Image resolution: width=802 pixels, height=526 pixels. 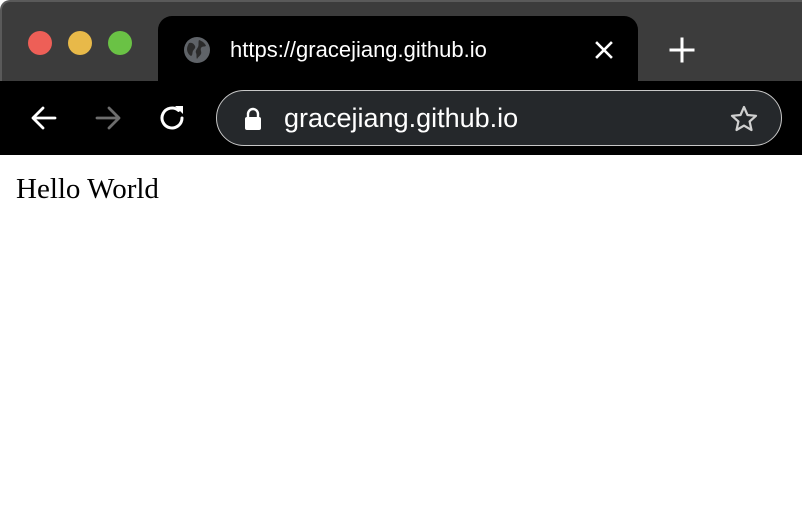 I want to click on window-close-button, so click(x=40, y=43).